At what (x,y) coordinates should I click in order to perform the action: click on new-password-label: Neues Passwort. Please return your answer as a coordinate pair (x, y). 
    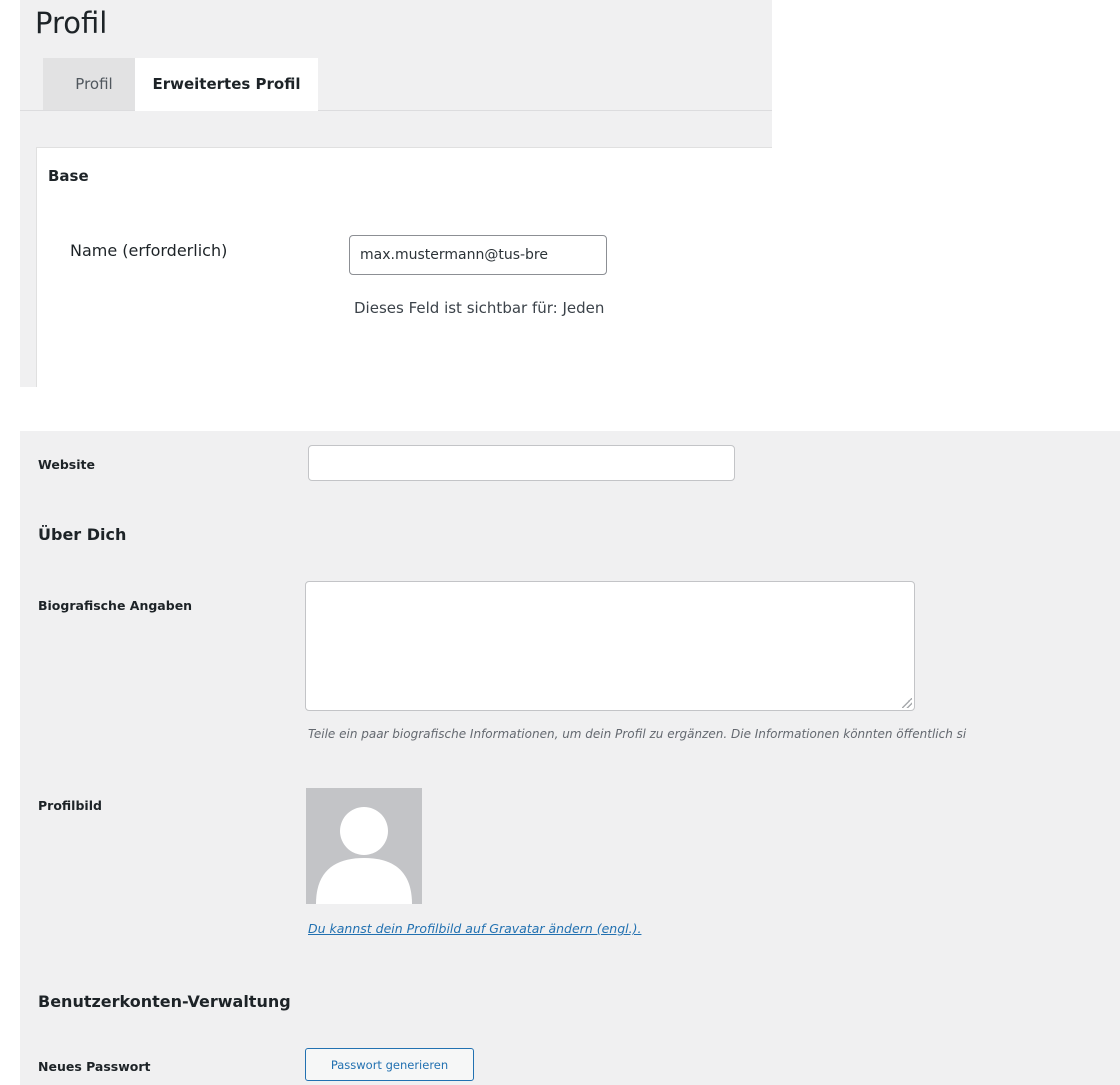
    Looking at the image, I should click on (94, 1066).